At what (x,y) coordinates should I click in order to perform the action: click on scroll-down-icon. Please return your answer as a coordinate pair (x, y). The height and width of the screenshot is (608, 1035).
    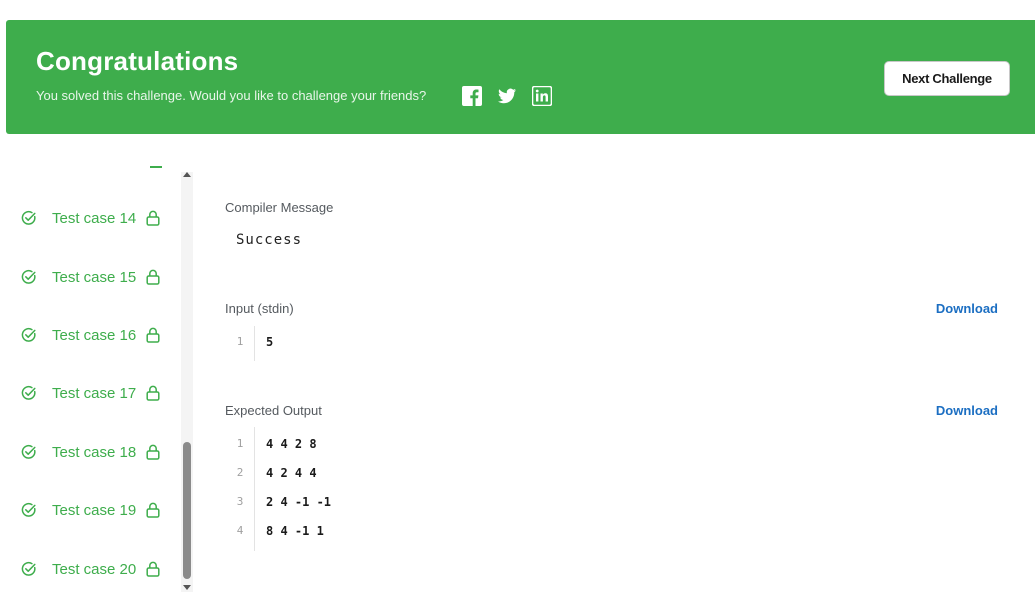
    Looking at the image, I should click on (187, 587).